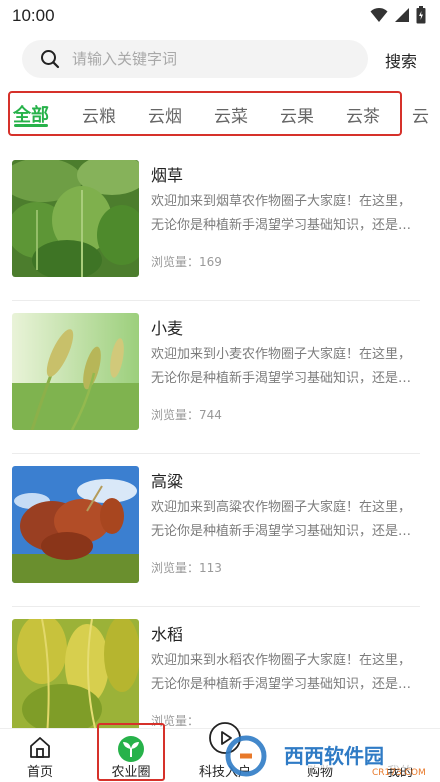 Image resolution: width=440 pixels, height=782 pixels. What do you see at coordinates (401, 60) in the screenshot?
I see `search-button: 搜索` at bounding box center [401, 60].